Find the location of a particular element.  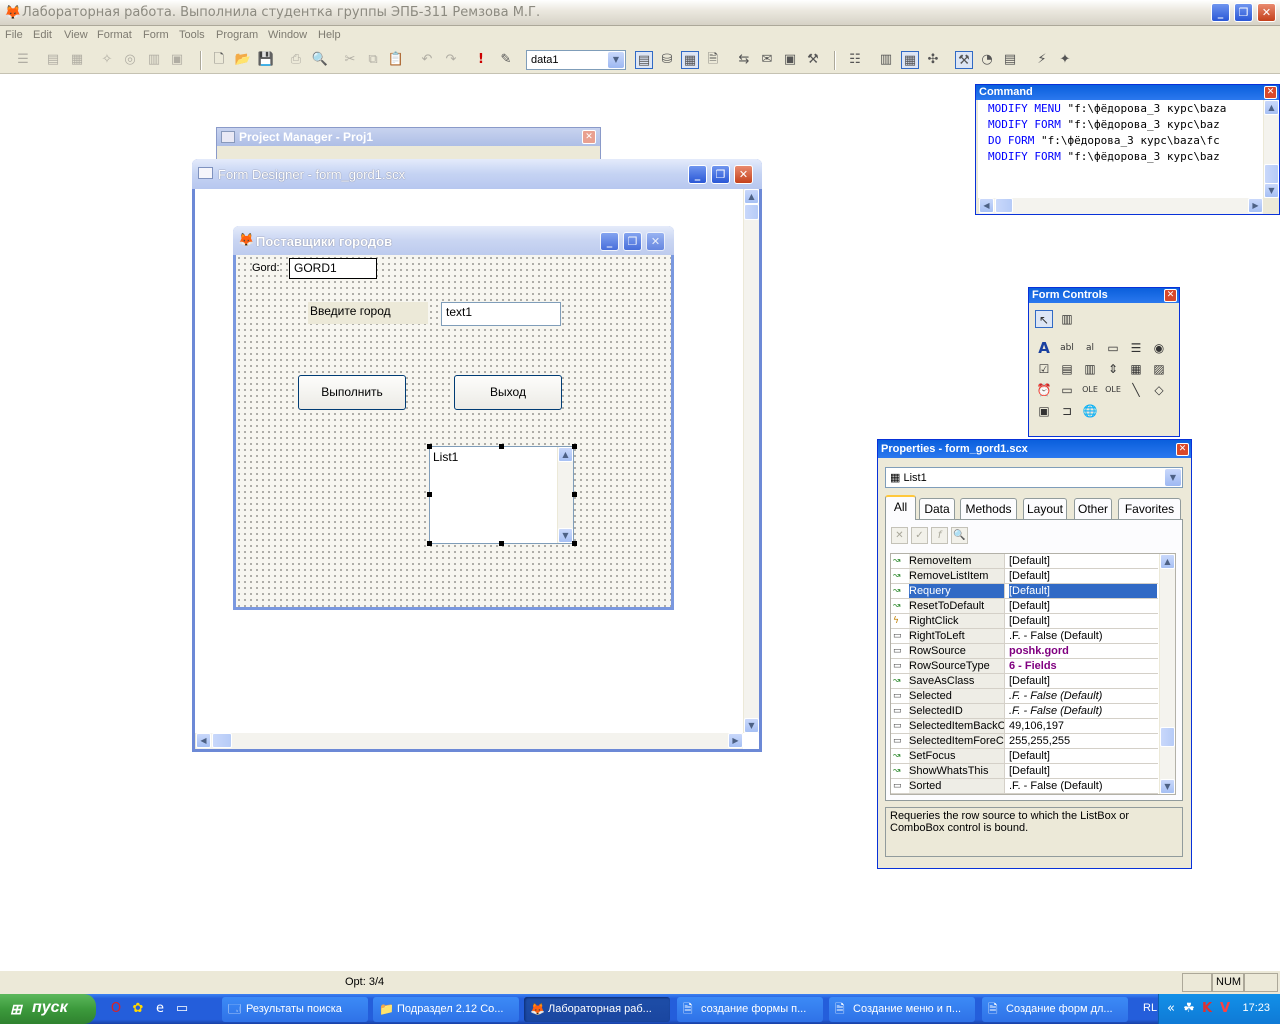

property-row: ▭ RightToLeft .F. - False (Default) is located at coordinates (1024, 636).